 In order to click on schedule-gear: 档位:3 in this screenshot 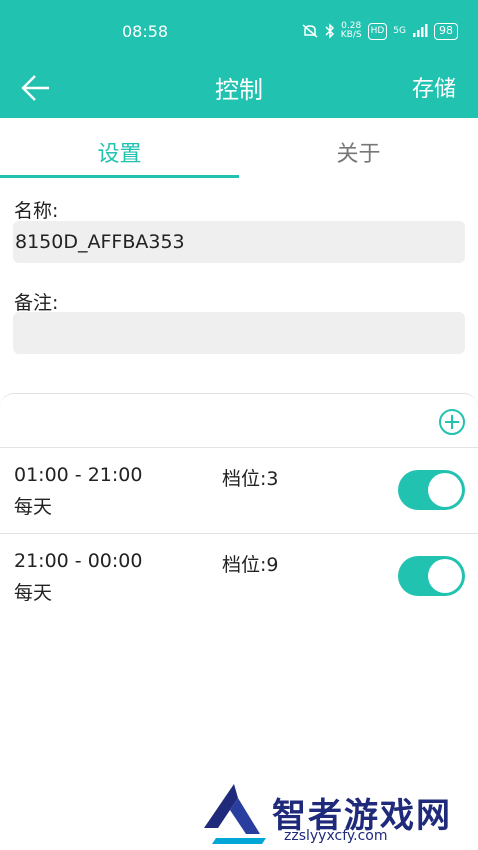, I will do `click(250, 479)`.